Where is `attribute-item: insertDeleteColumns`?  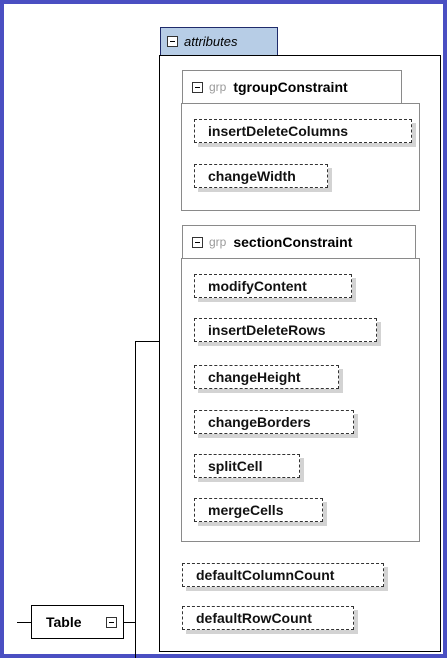
attribute-item: insertDeleteColumns is located at coordinates (303, 131).